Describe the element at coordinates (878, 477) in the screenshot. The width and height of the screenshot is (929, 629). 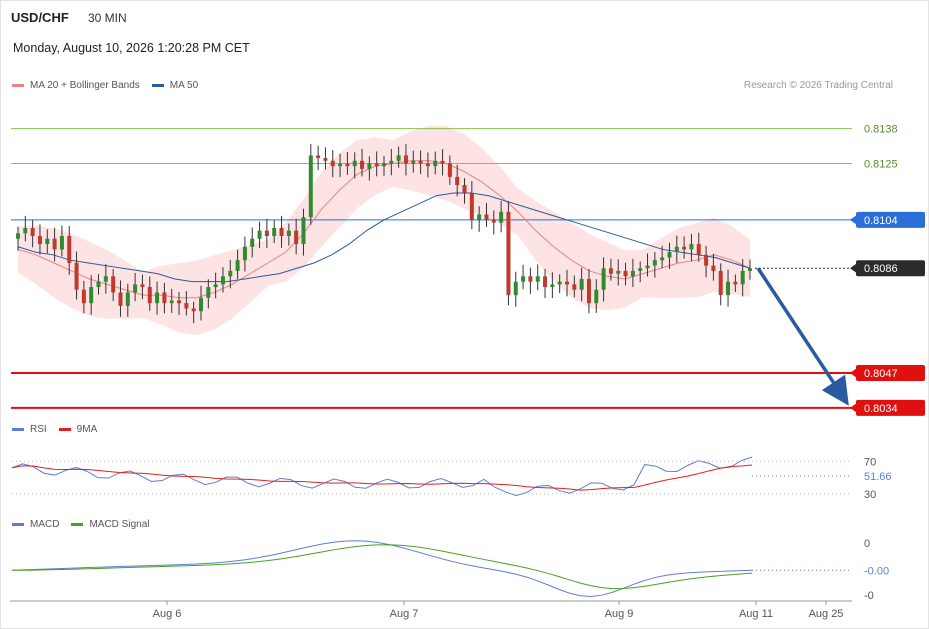
I see `rsi-current-label: 51.66` at that location.